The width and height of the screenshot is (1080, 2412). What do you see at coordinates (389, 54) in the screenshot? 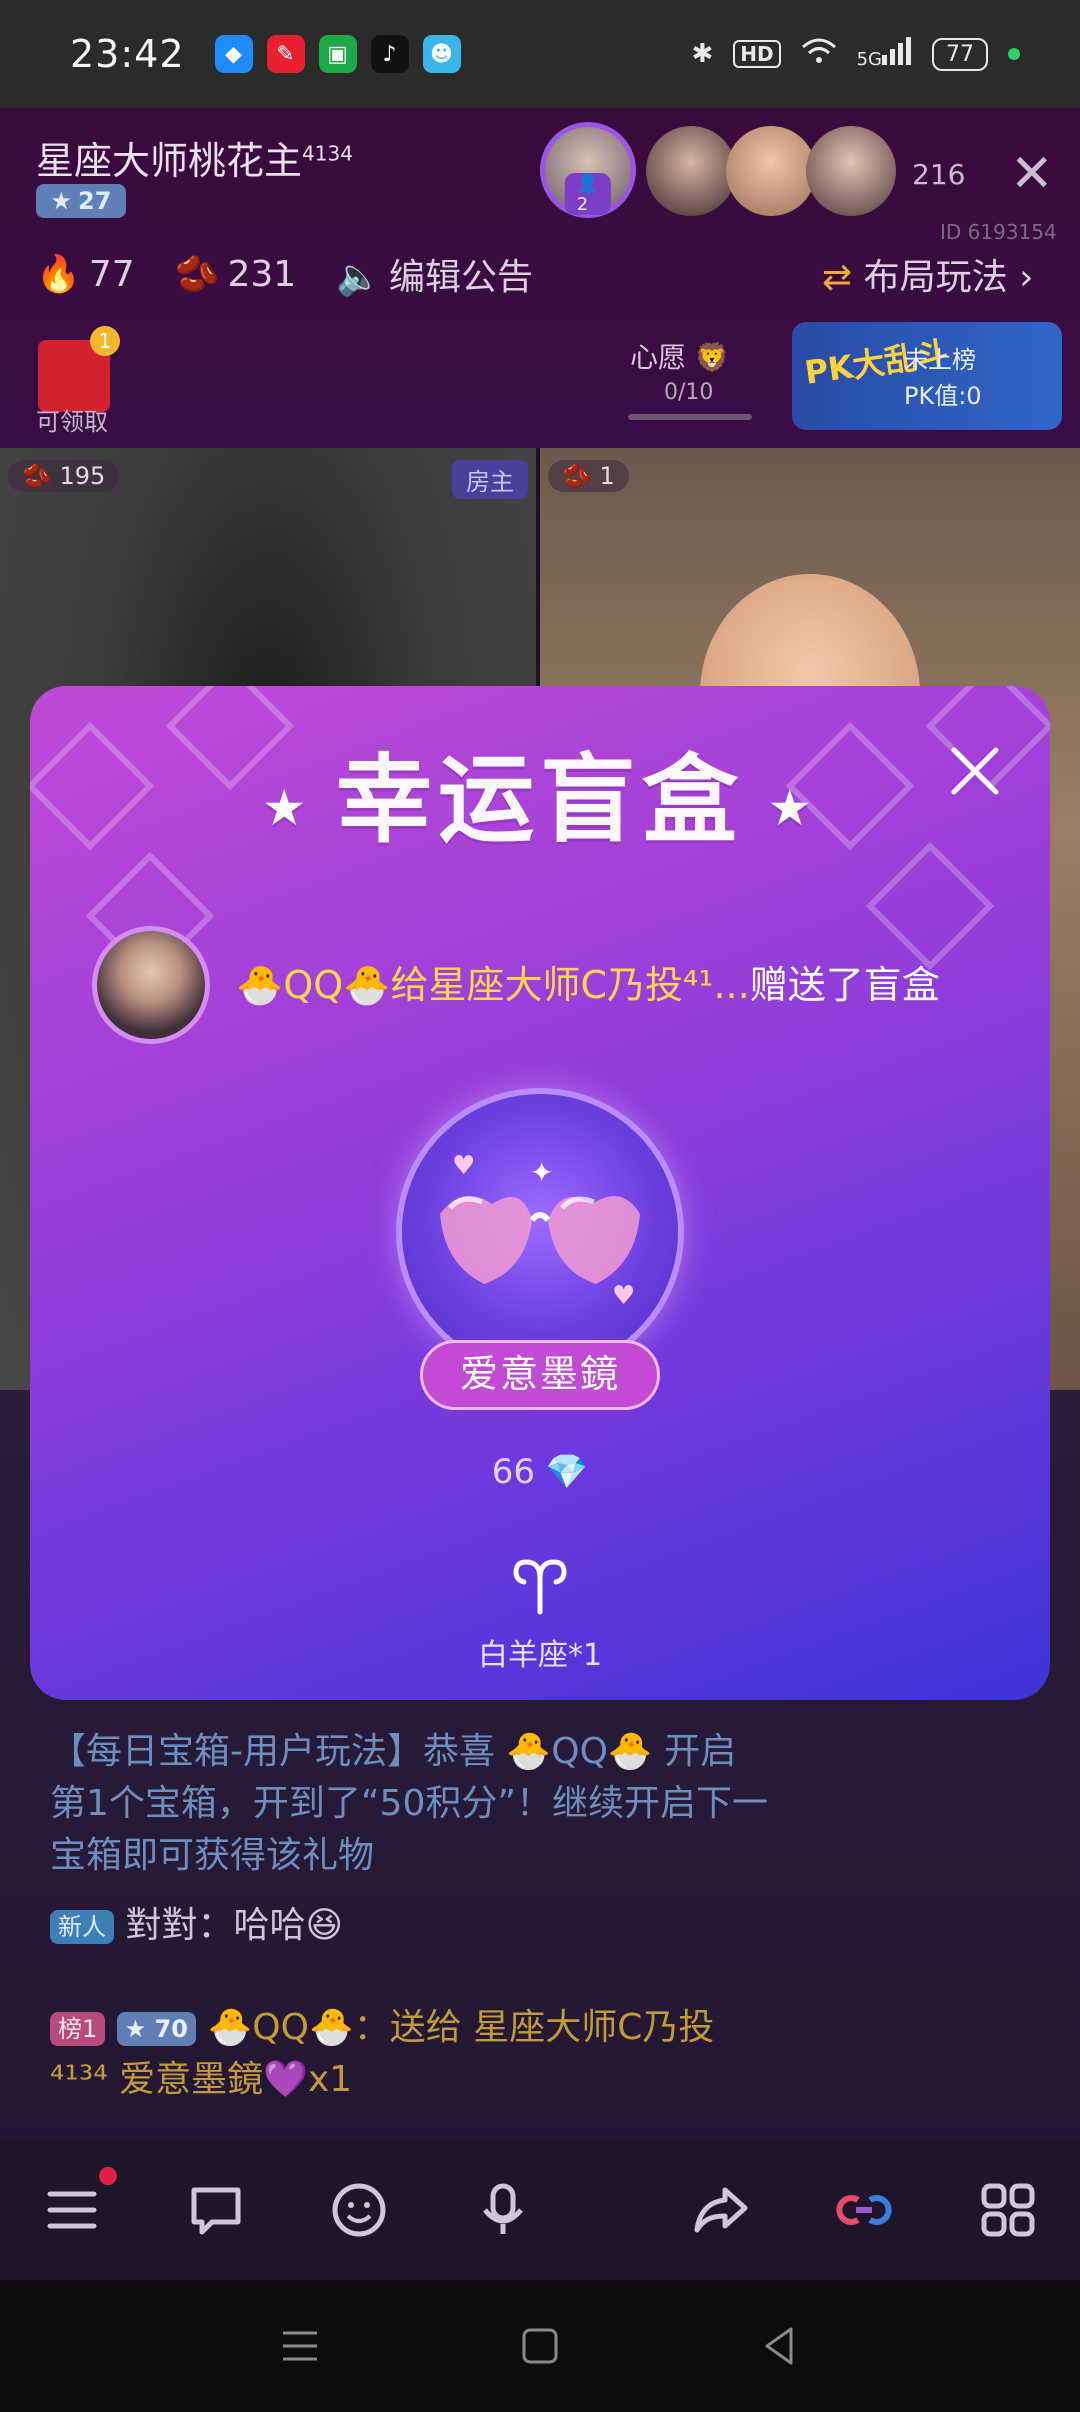
I see `tiktok-app-icon: ♪` at bounding box center [389, 54].